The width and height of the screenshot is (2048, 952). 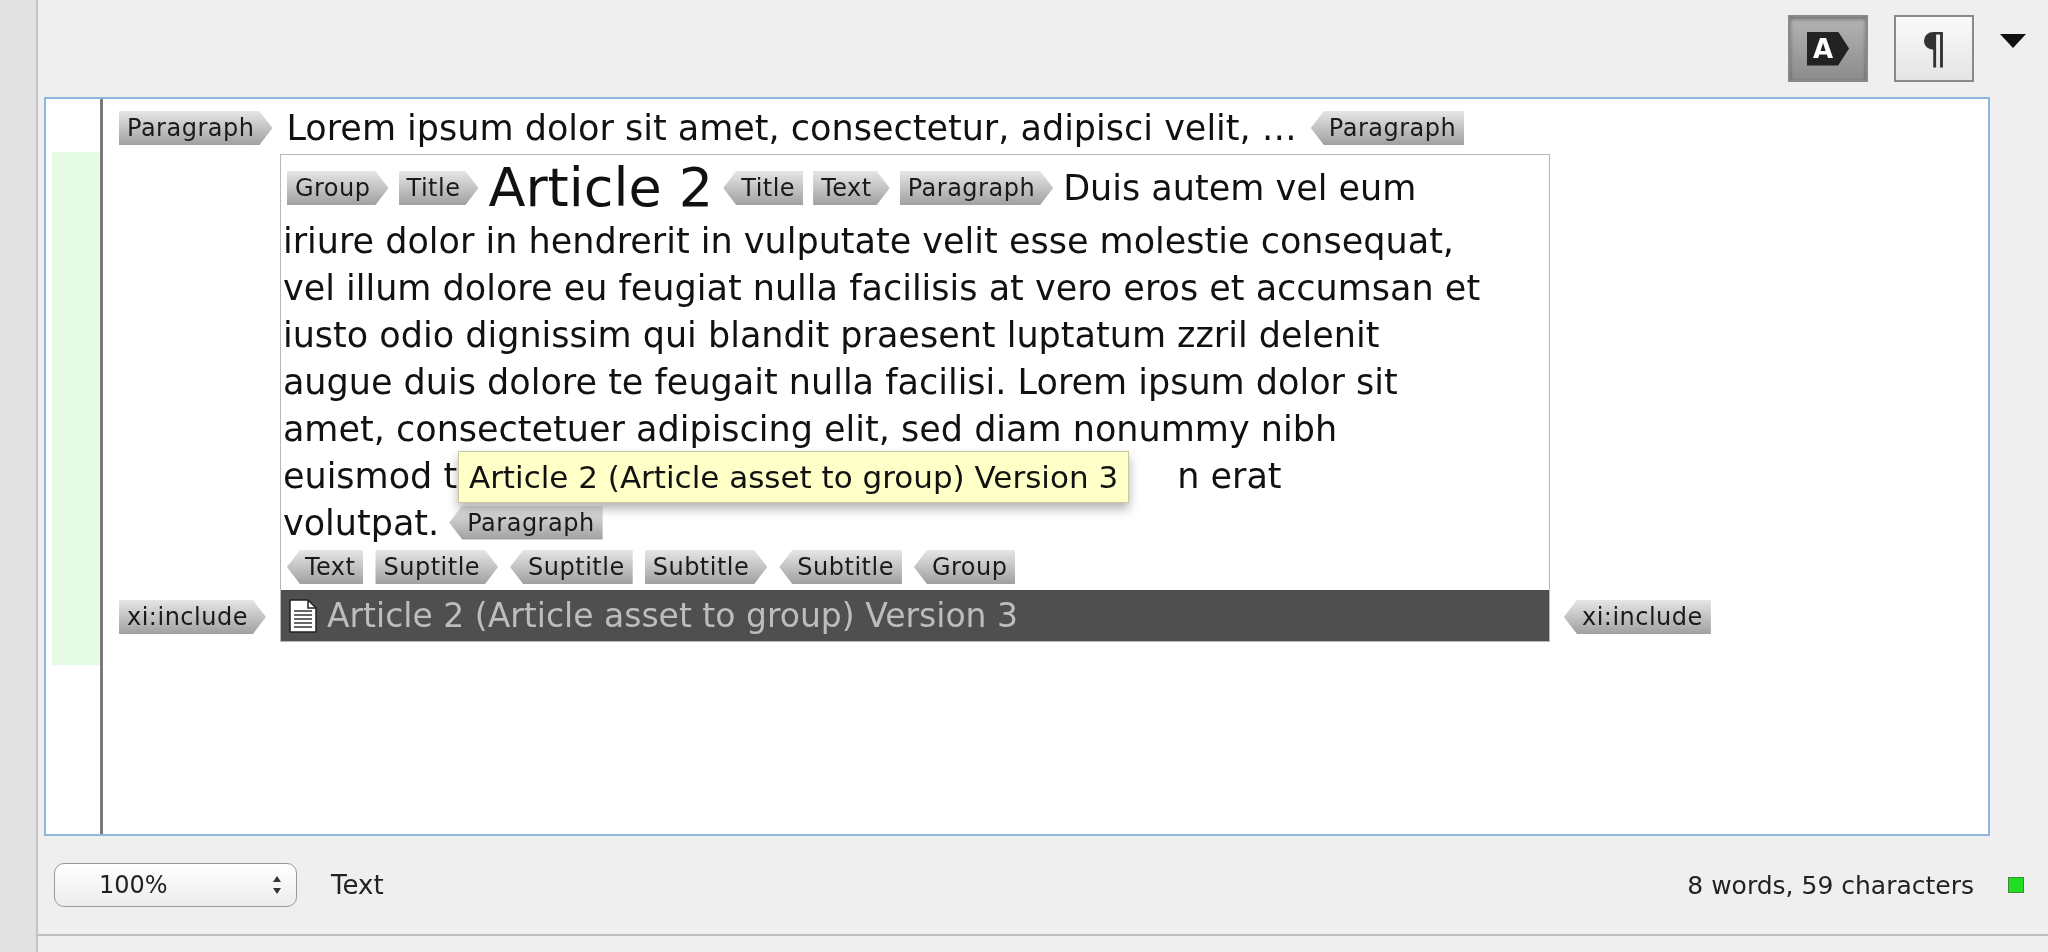 What do you see at coordinates (840, 381) in the screenshot?
I see `body-text: augue duis dolore te feugait nulla facilisi. Lorem ipsum dolor sit` at bounding box center [840, 381].